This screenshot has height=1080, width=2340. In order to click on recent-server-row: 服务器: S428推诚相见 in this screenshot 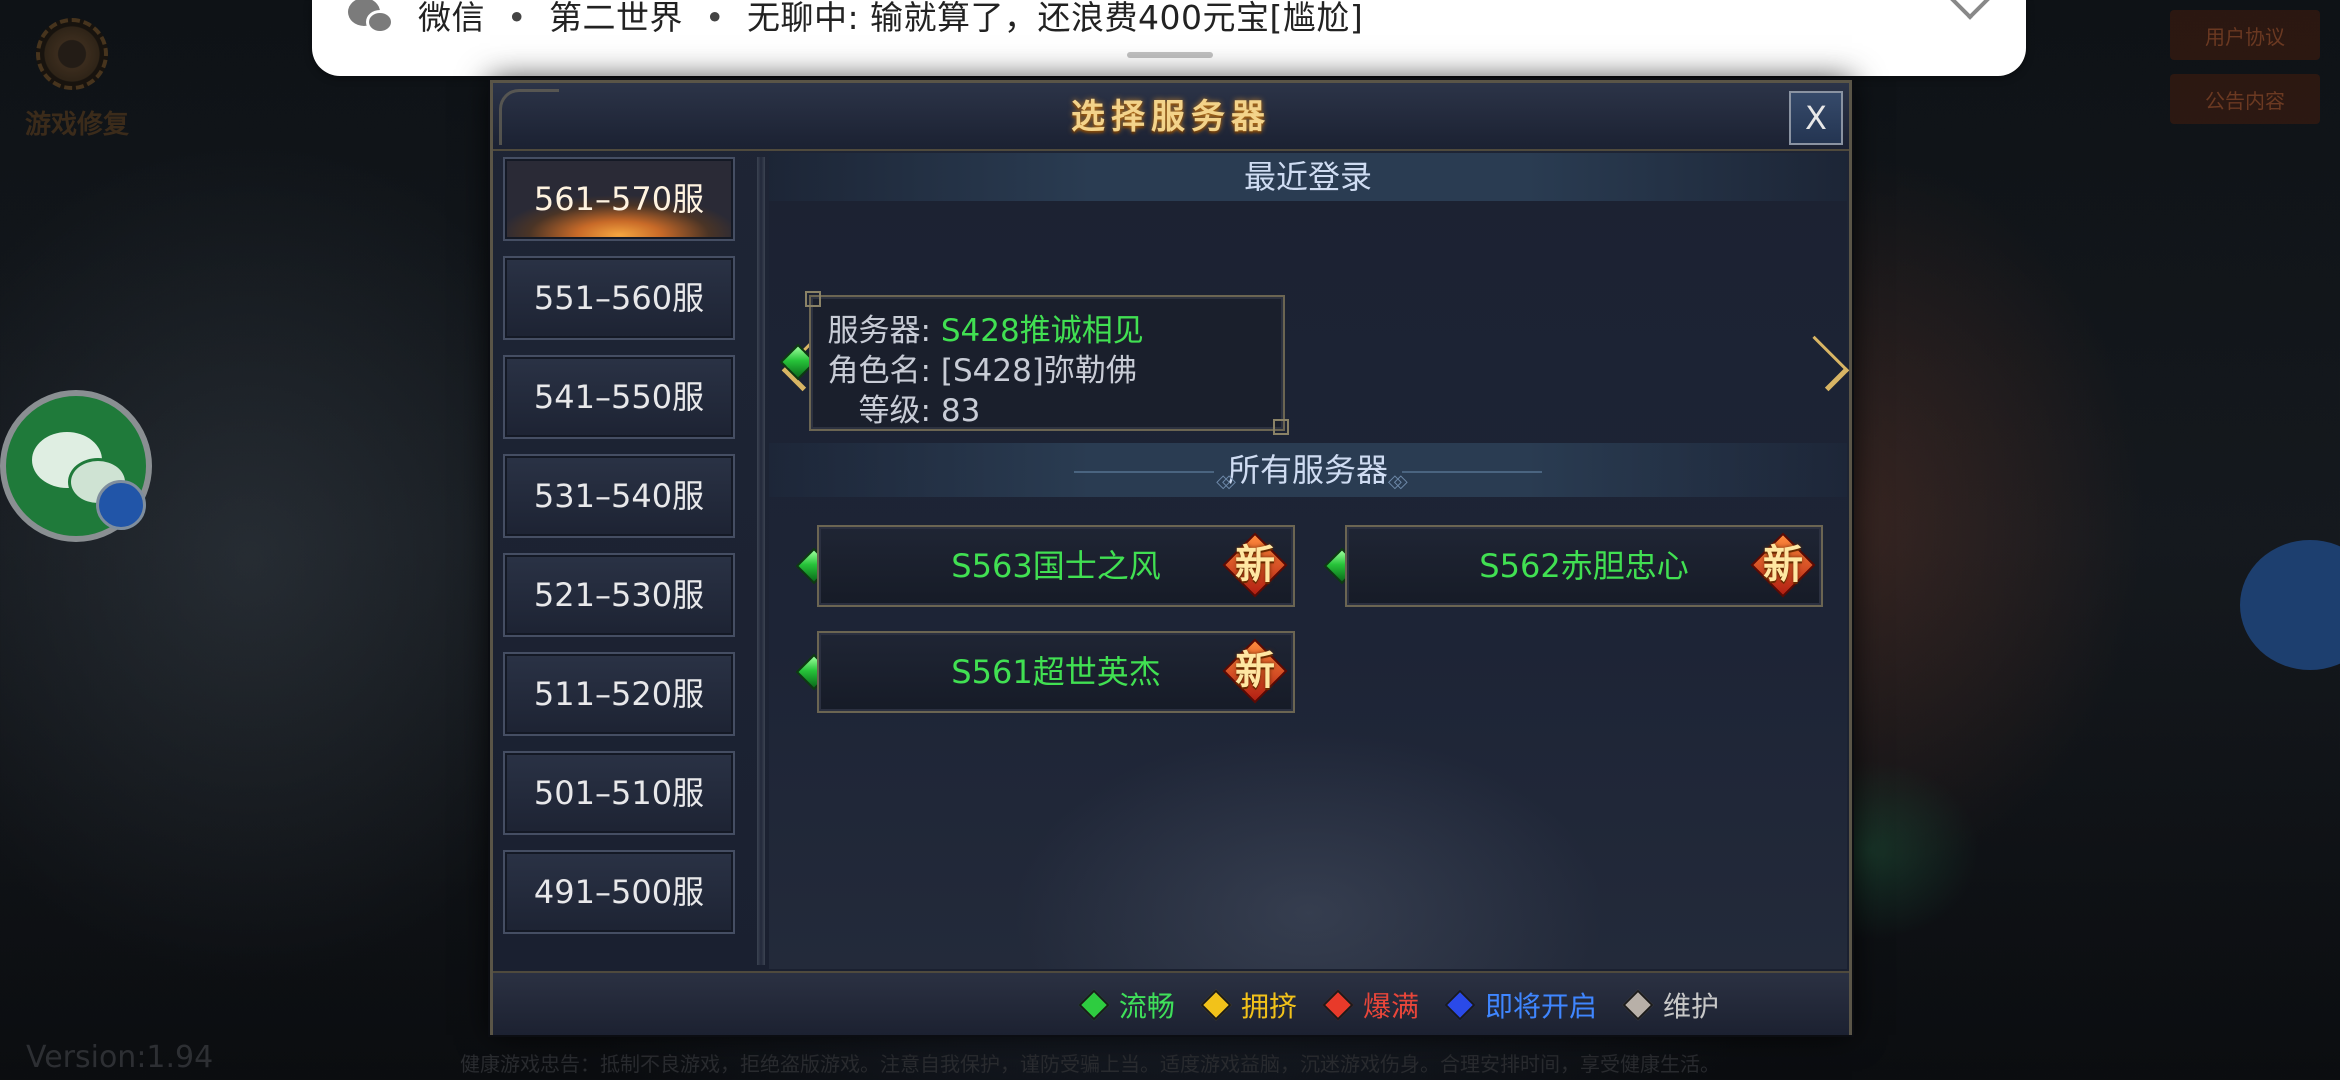, I will do `click(1047, 327)`.